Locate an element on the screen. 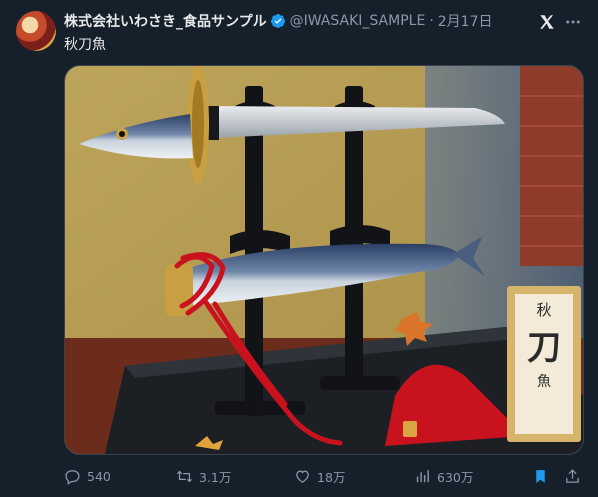 The height and width of the screenshot is (497, 598). bookmark-icon is located at coordinates (540, 476).